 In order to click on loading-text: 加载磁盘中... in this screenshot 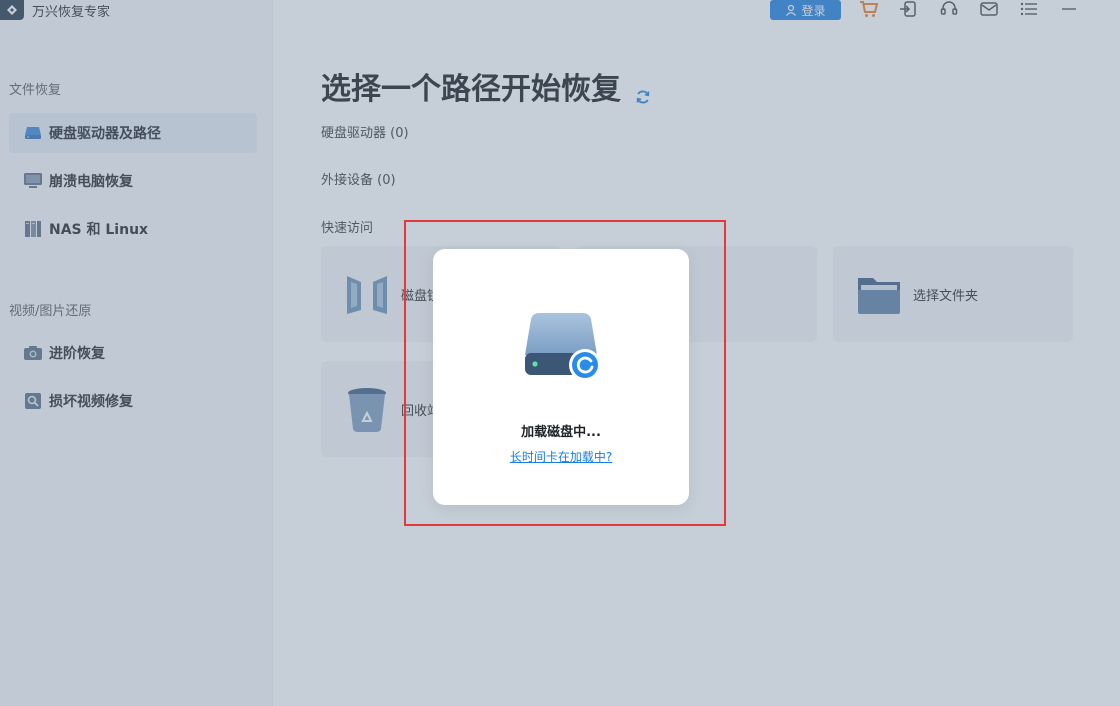, I will do `click(561, 432)`.